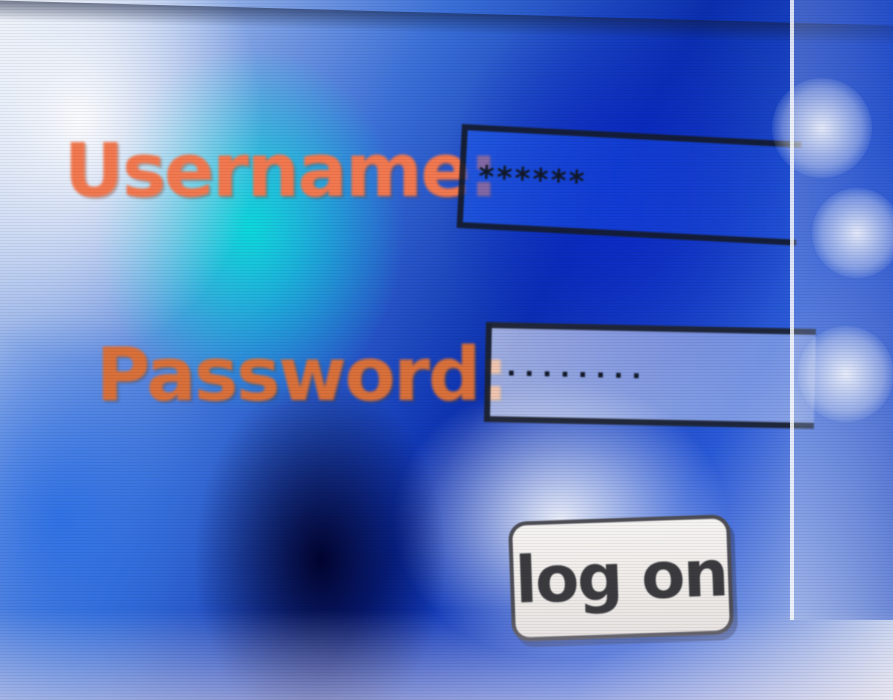  I want to click on monitor-bezel-edge, so click(446, 23).